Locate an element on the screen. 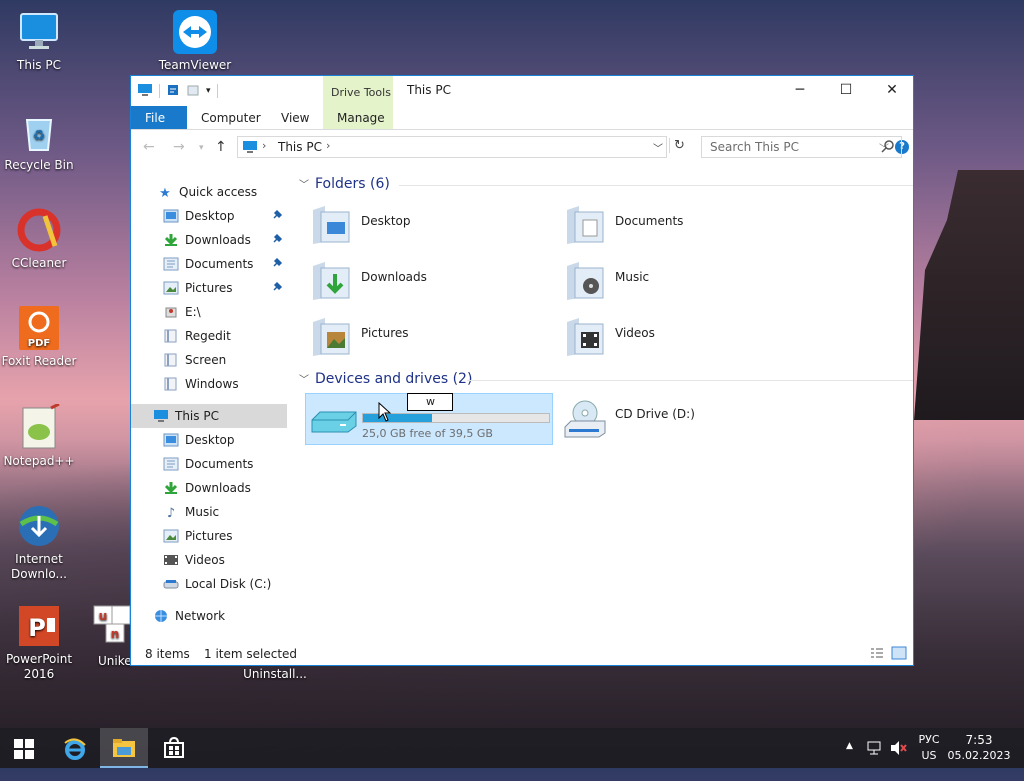 This screenshot has height=781, width=1024. tab-view: View is located at coordinates (295, 118).